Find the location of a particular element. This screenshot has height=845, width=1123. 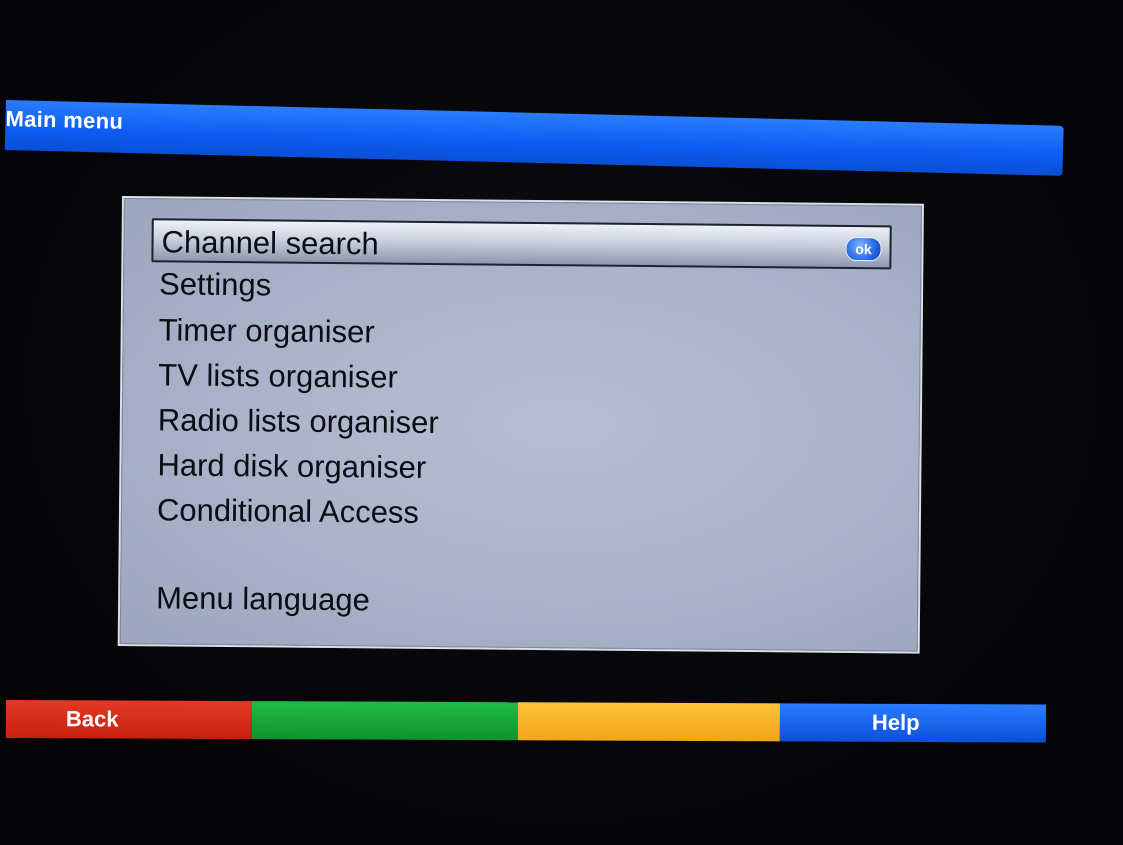

menu-item-conditional-access: Conditional Access is located at coordinates (288, 511).